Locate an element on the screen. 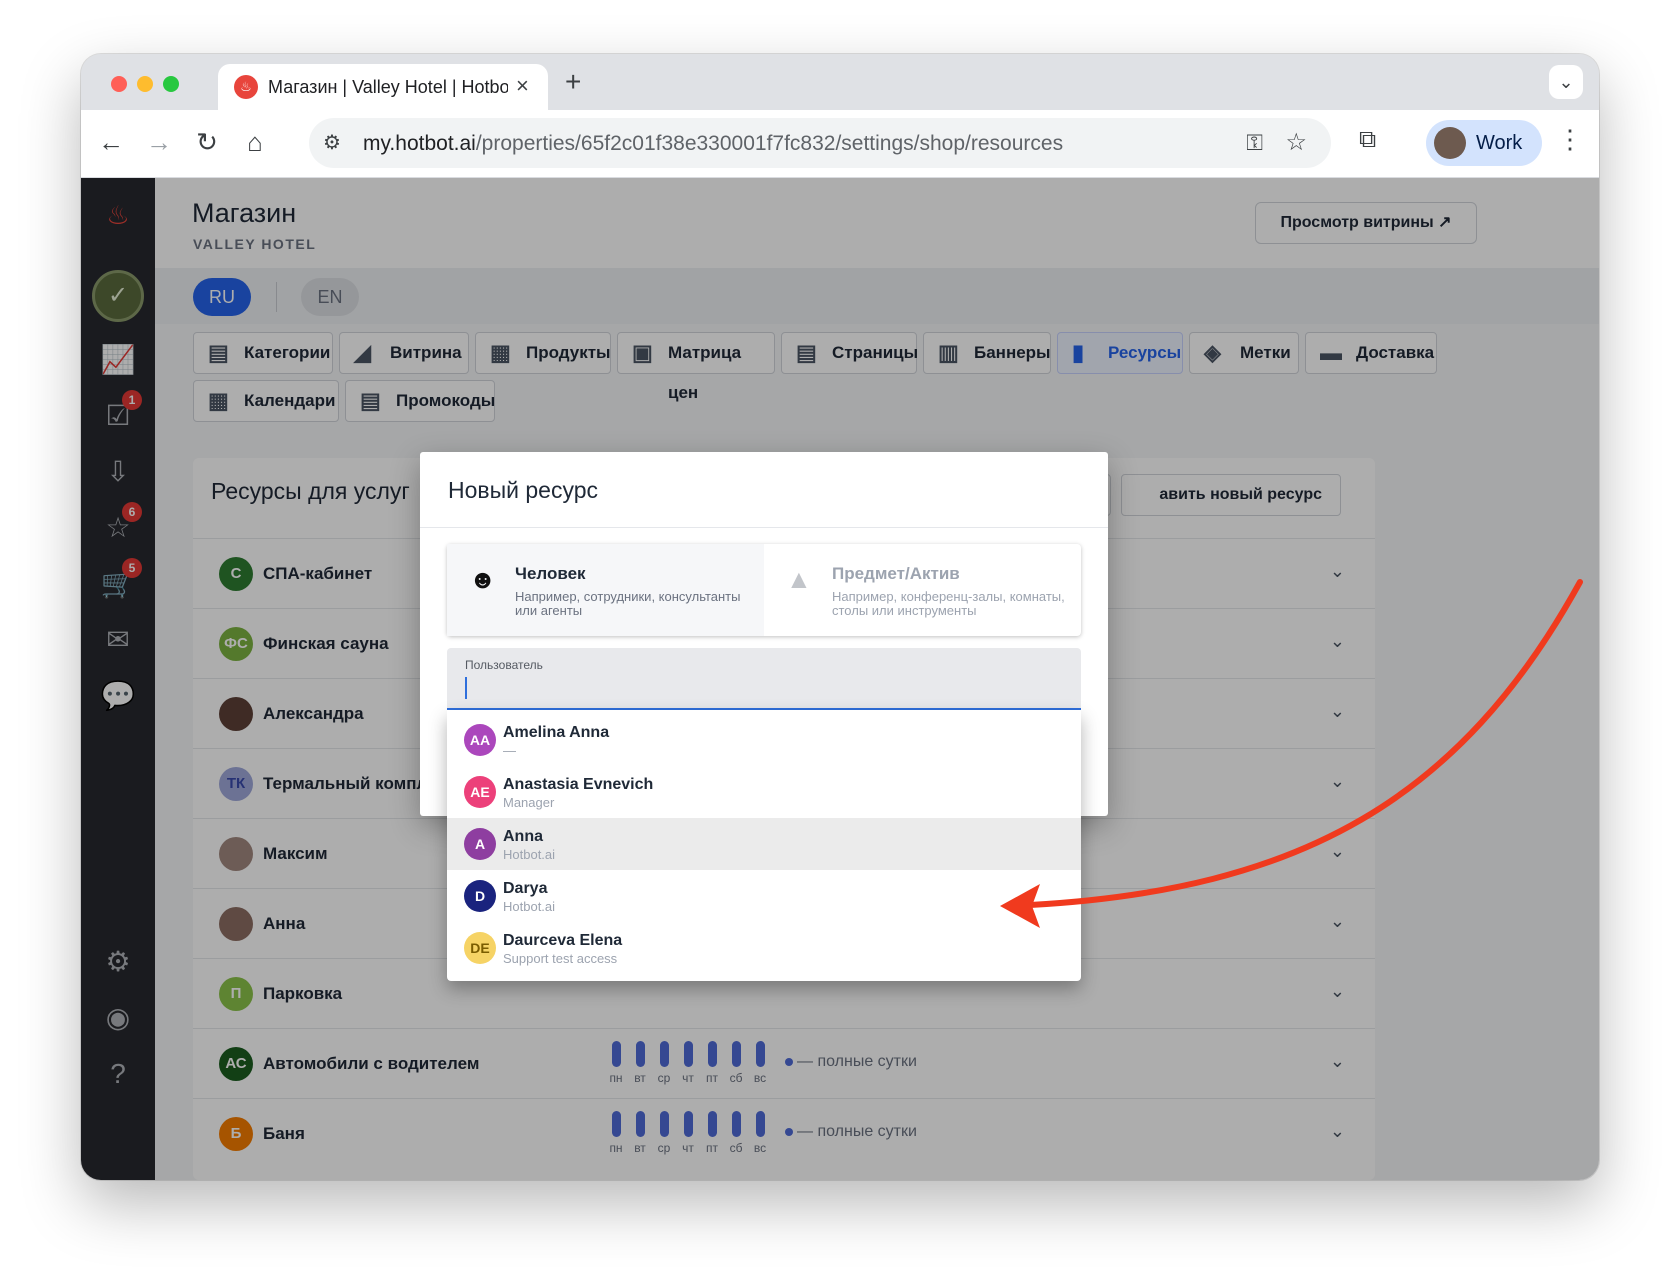  close-window-button is located at coordinates (119, 84).